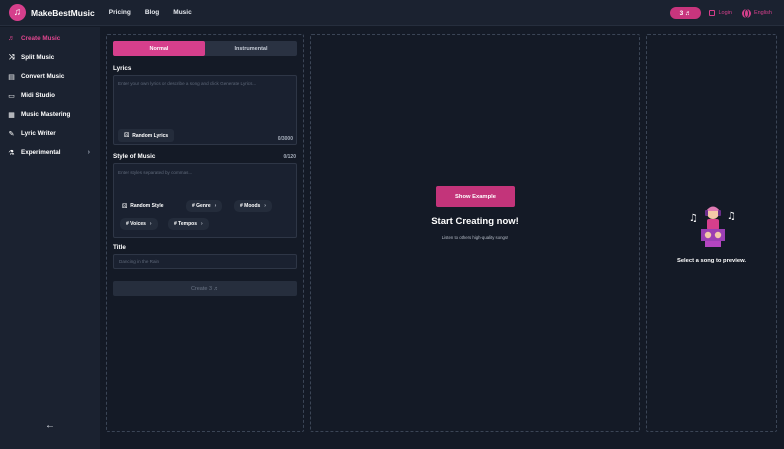 The image size is (784, 449). I want to click on sidebar-item-label: Lyric Writer, so click(38, 133).